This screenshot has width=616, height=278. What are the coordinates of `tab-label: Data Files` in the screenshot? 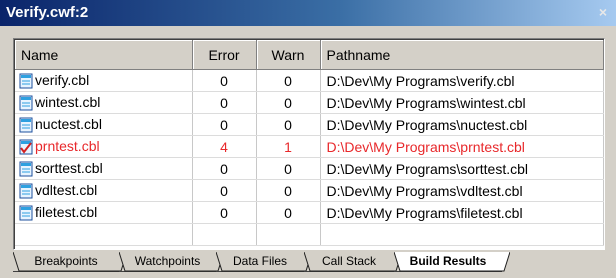 It's located at (260, 261).